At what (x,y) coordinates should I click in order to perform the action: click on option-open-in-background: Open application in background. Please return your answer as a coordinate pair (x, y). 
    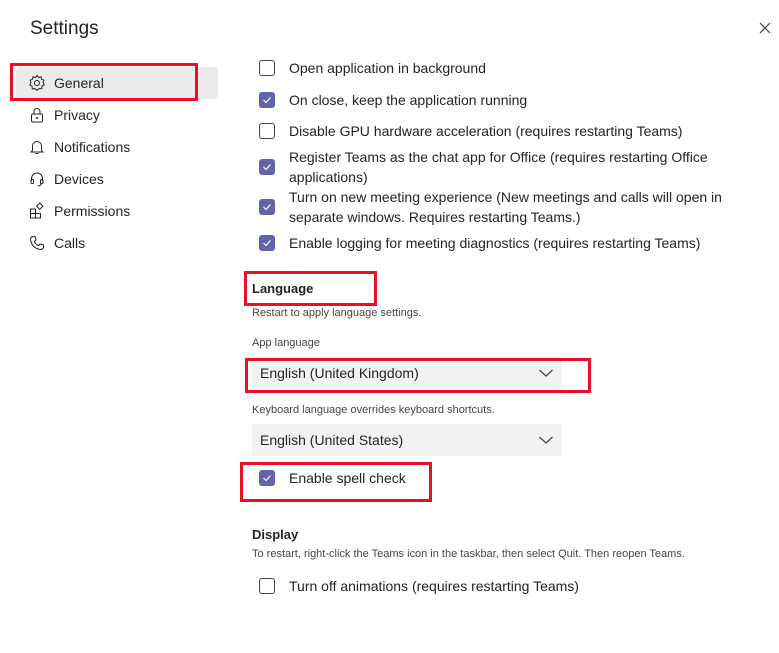
    Looking at the image, I should click on (499, 68).